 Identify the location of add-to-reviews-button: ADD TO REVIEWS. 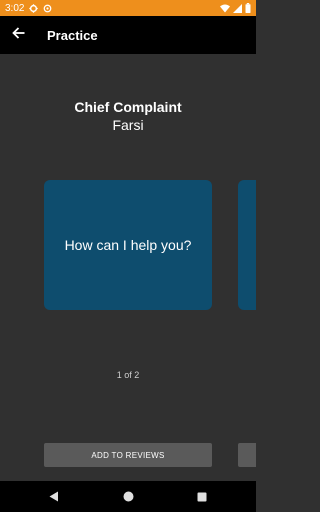
(128, 455).